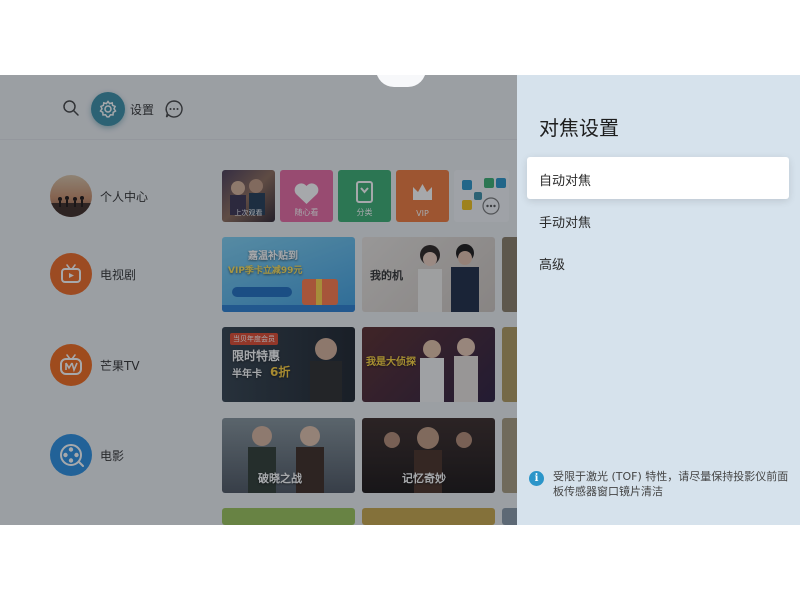  What do you see at coordinates (671, 484) in the screenshot?
I see `info-text: 受限于激光 (TOF) 特性，请尽量保持投影仪前面板传感器窗口镜片清洁` at bounding box center [671, 484].